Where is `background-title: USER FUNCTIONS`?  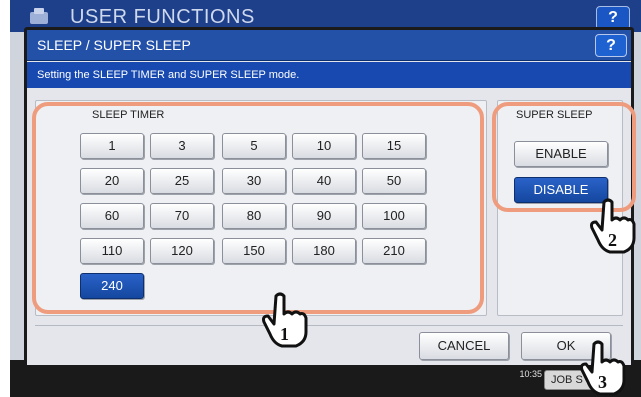
background-title: USER FUNCTIONS is located at coordinates (162, 17).